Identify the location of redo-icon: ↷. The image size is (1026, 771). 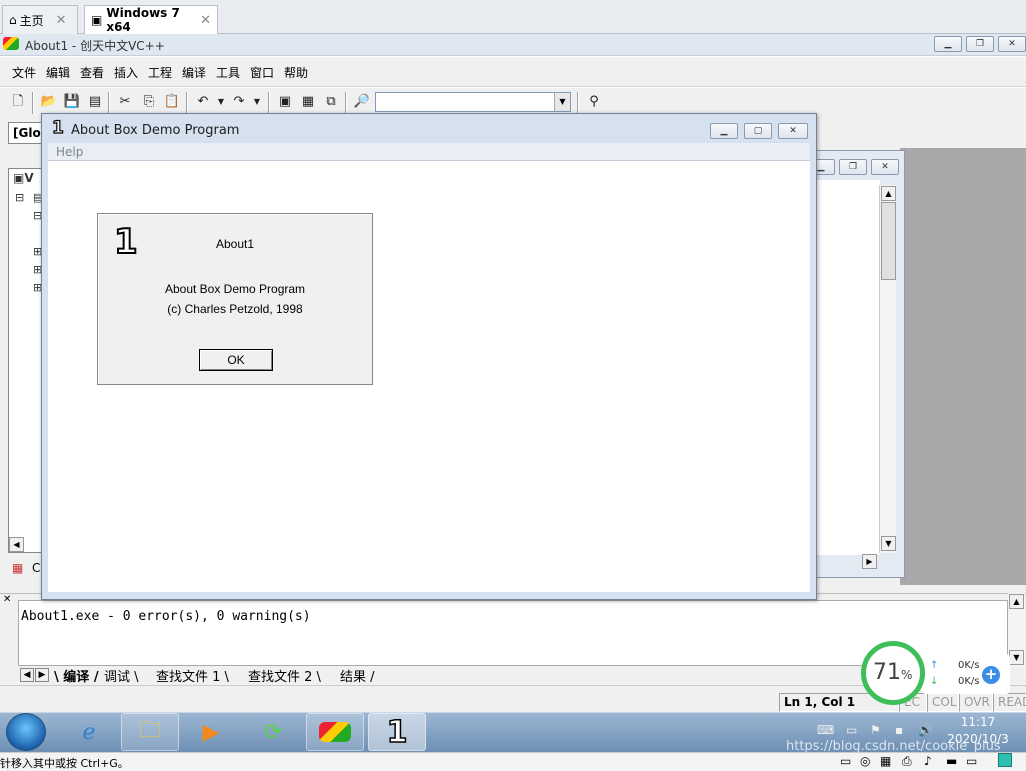
(239, 102).